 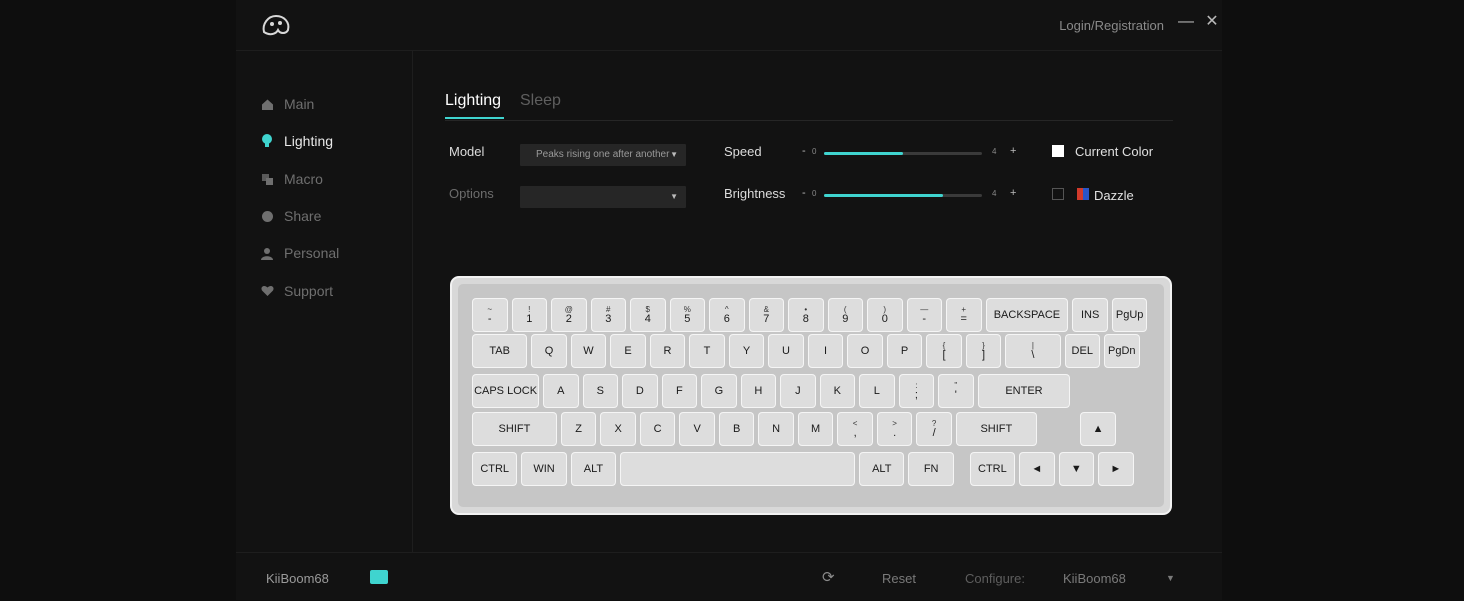 I want to click on key-label: \, so click(x=1033, y=355).